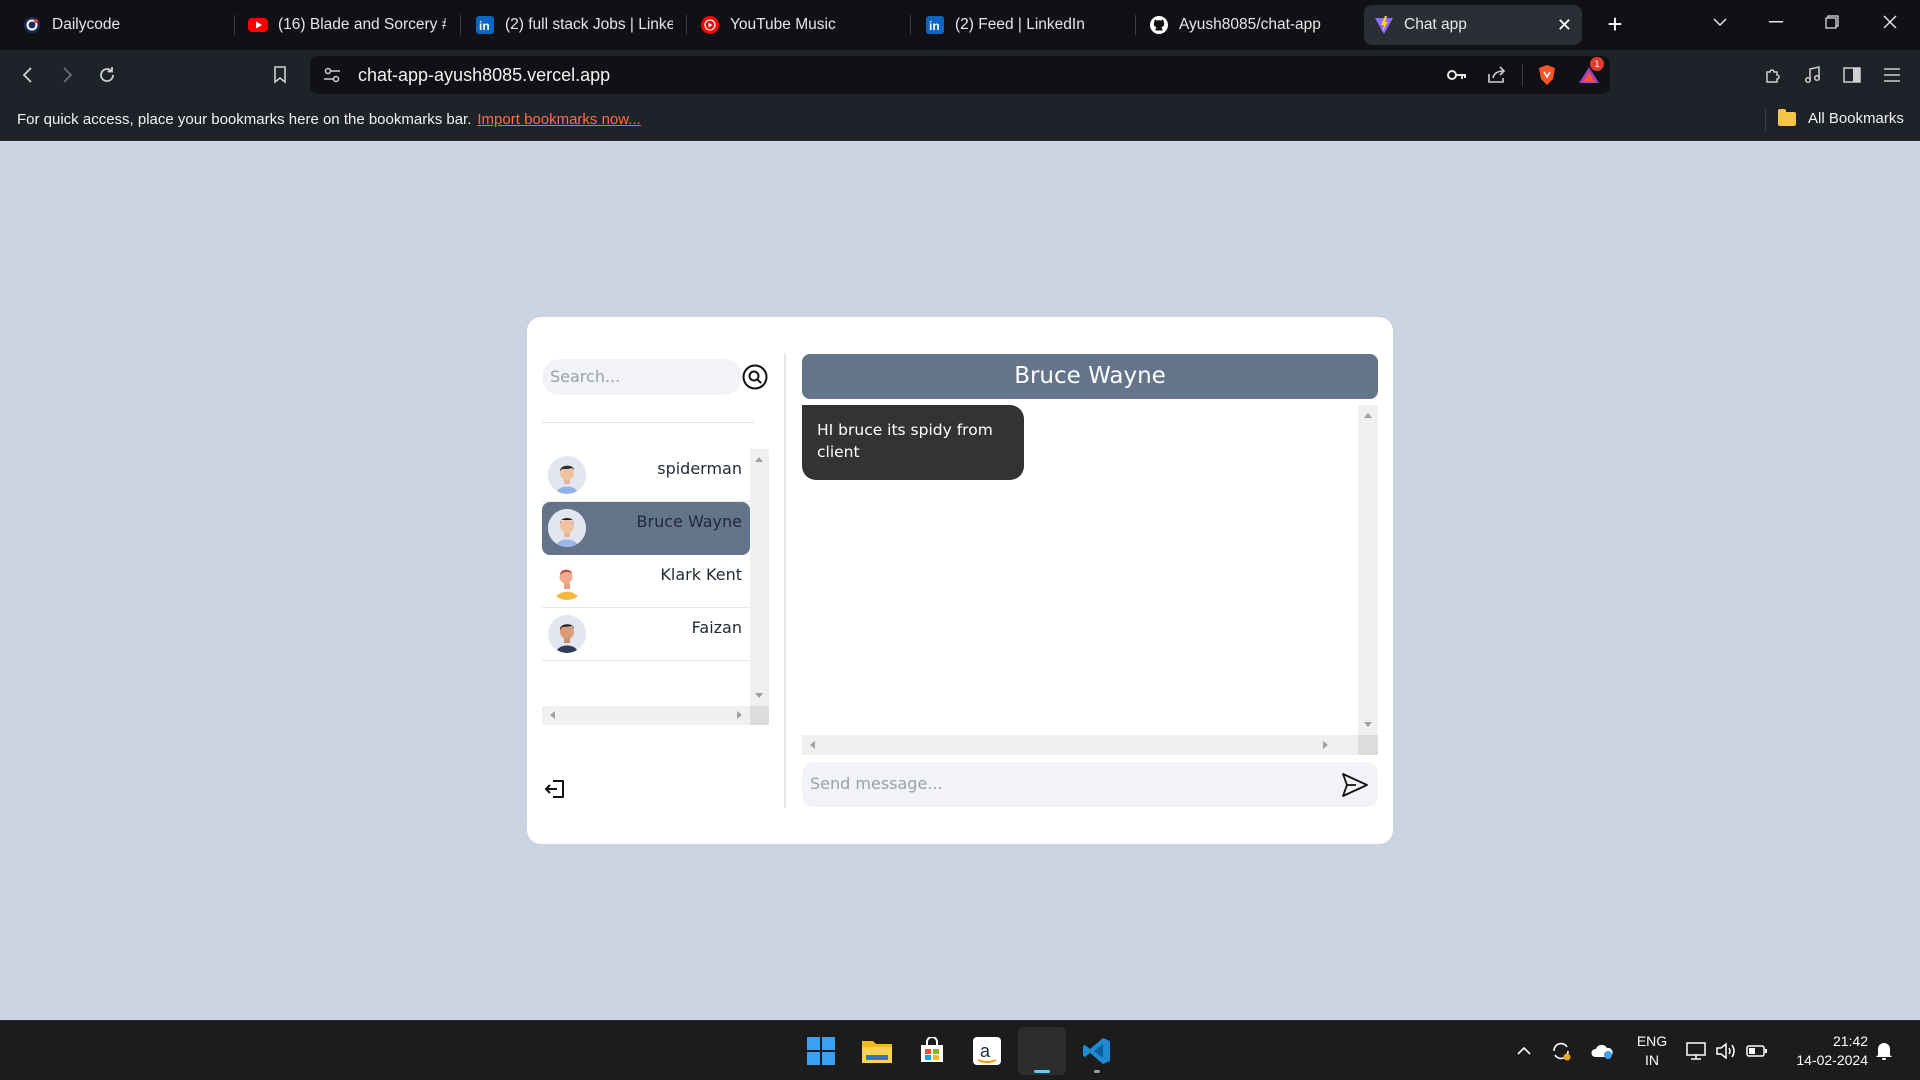  What do you see at coordinates (689, 521) in the screenshot?
I see `contact-name: Bruce Wayne` at bounding box center [689, 521].